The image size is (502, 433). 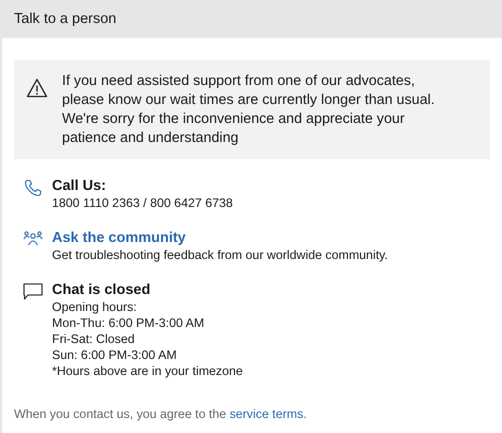 What do you see at coordinates (79, 186) in the screenshot?
I see `item-title: Call Us:` at bounding box center [79, 186].